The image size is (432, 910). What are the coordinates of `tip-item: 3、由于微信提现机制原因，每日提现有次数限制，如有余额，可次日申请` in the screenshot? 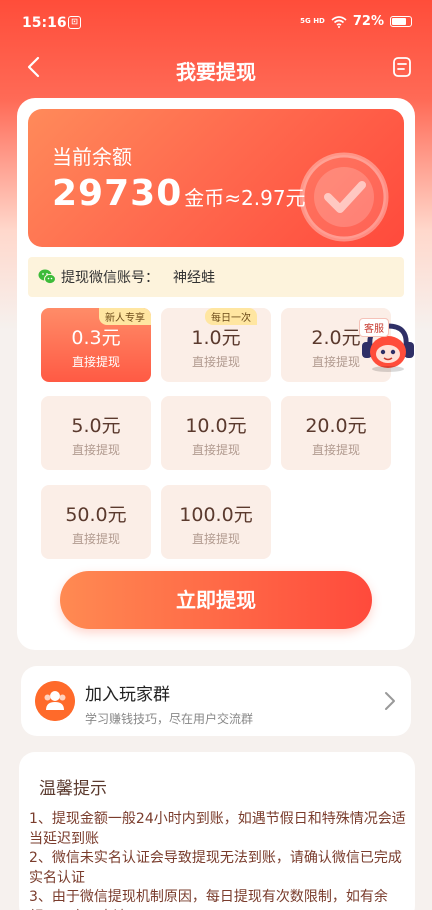 It's located at (208, 899).